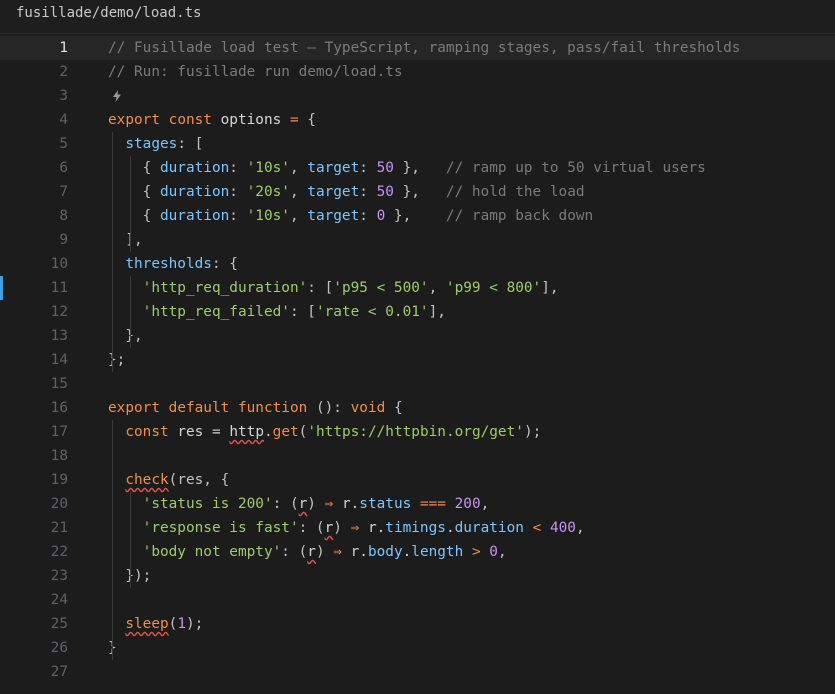 The height and width of the screenshot is (694, 835). Describe the element at coordinates (333, 216) in the screenshot. I see `code-token: target` at that location.